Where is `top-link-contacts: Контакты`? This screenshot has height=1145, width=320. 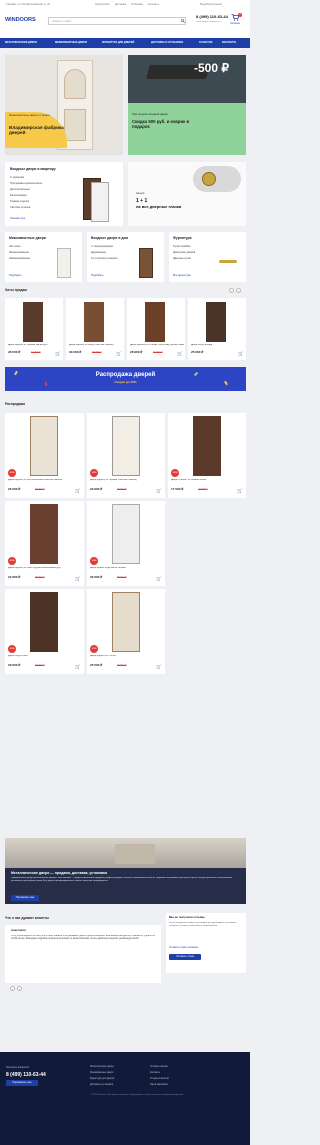 top-link-contacts: Контакты is located at coordinates (153, 4).